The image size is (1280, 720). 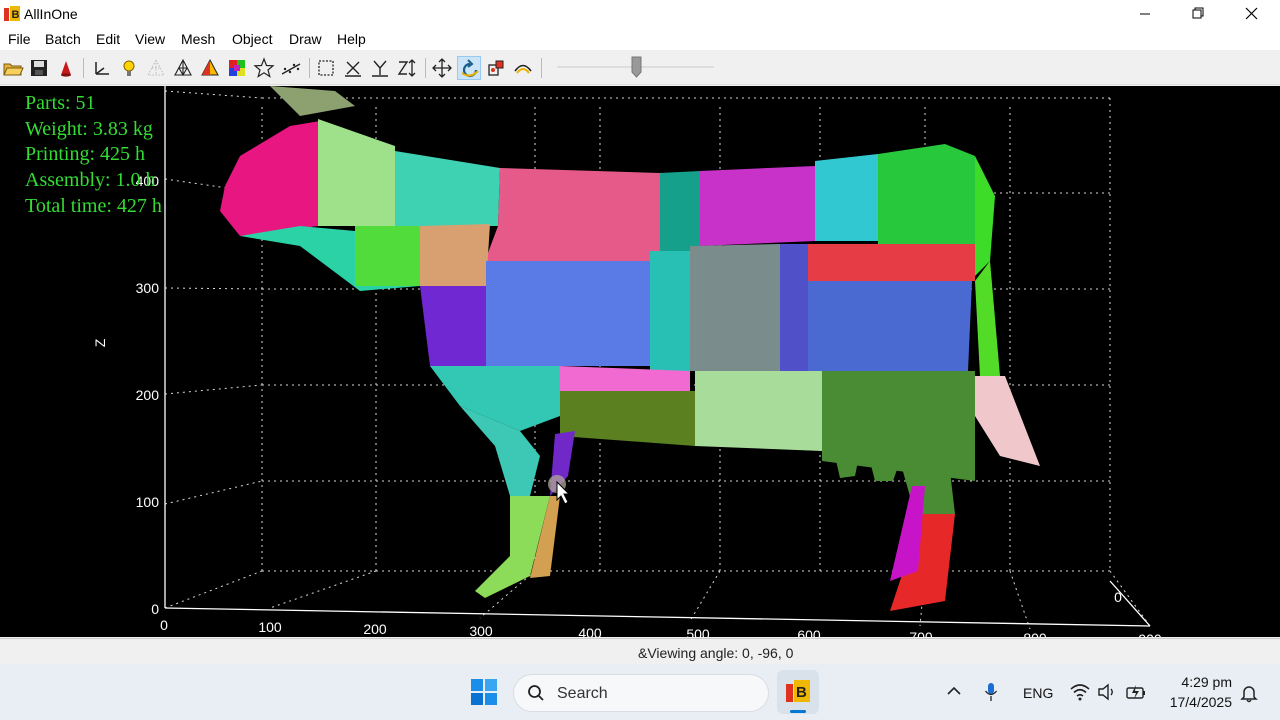 What do you see at coordinates (484, 692) in the screenshot?
I see `windows-start-icon` at bounding box center [484, 692].